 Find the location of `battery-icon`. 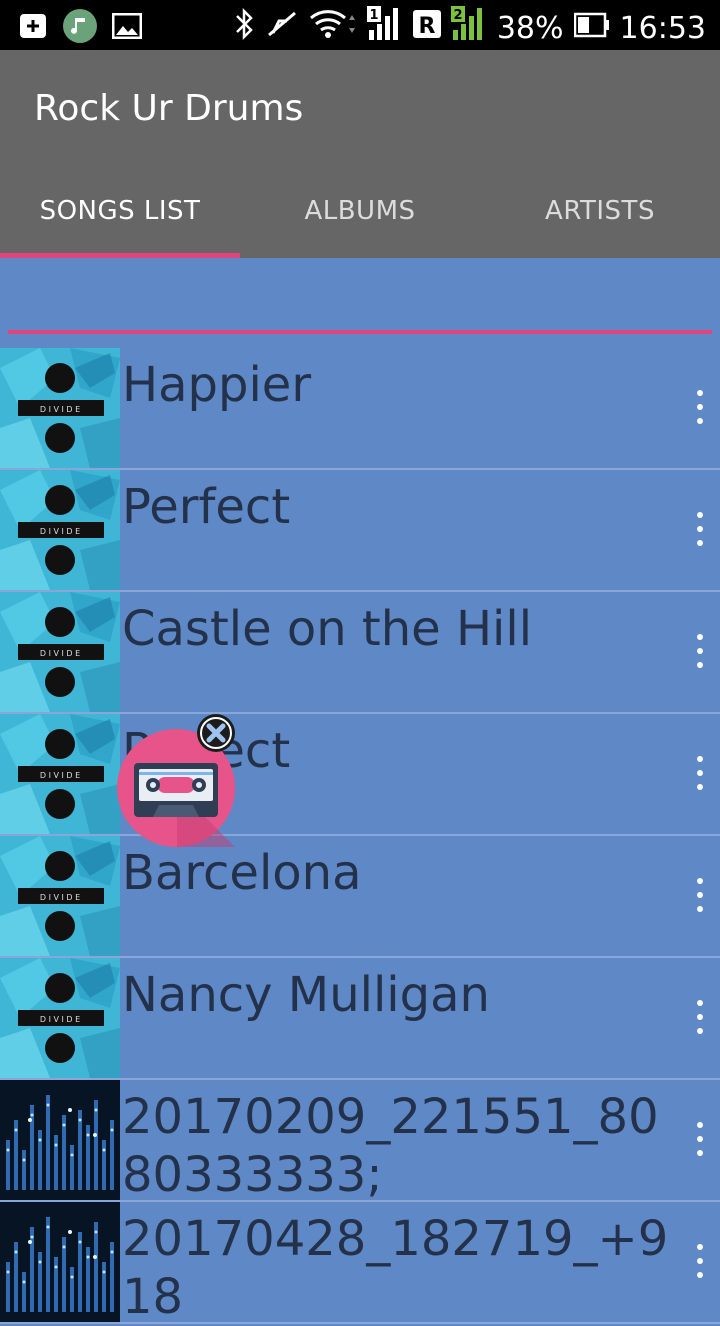

battery-icon is located at coordinates (591, 28).